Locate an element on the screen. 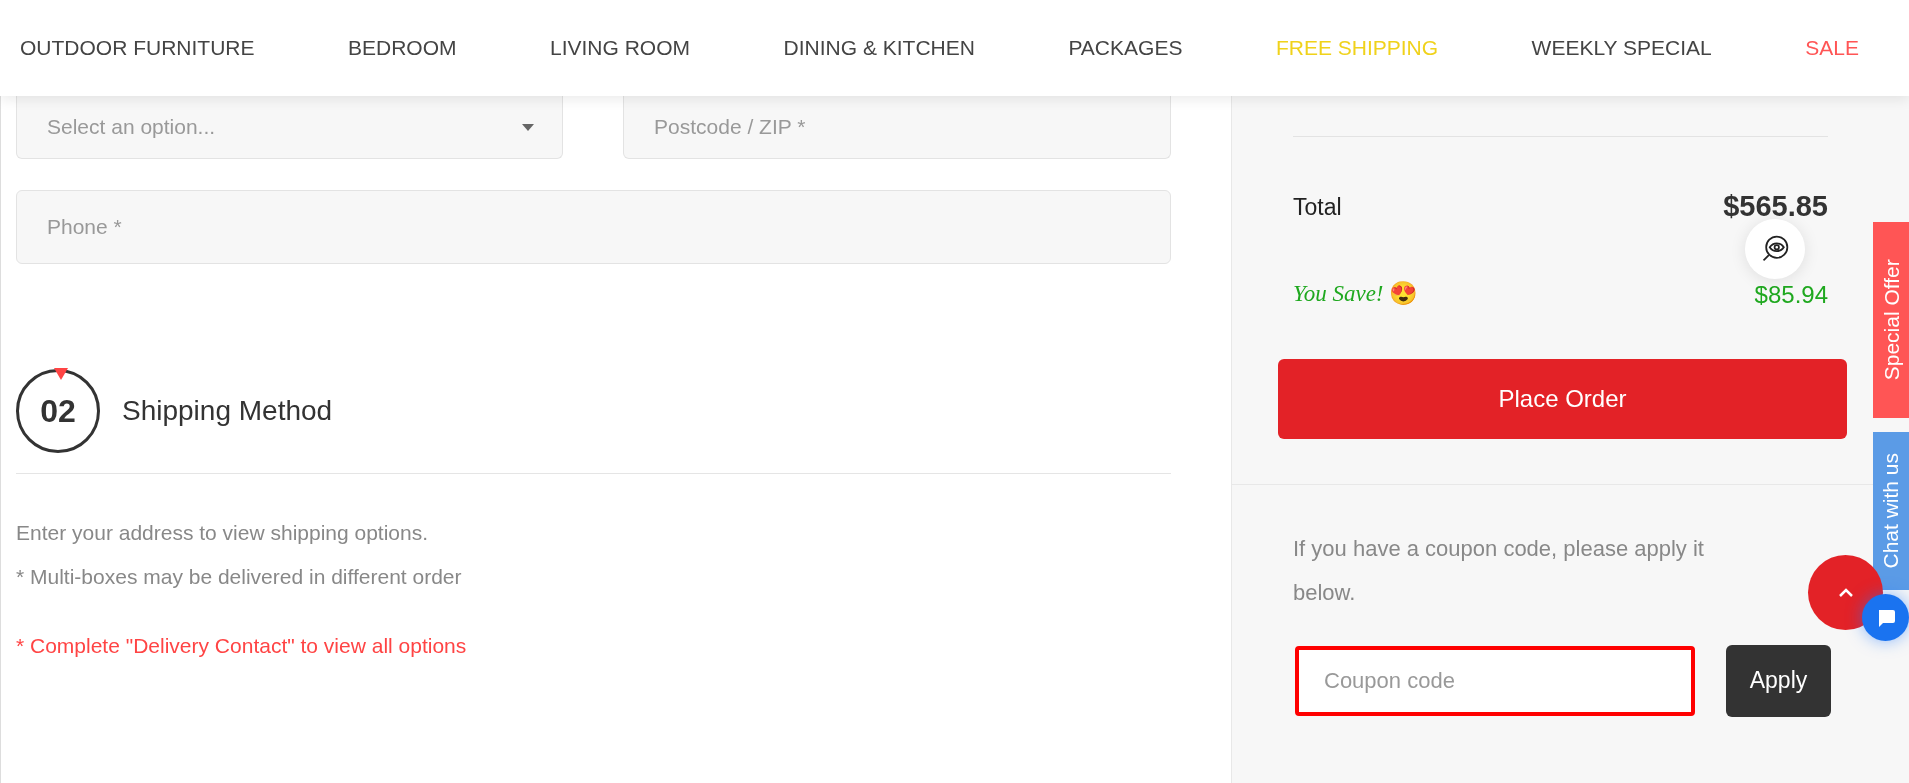  step-number-badge: 02 is located at coordinates (58, 411).